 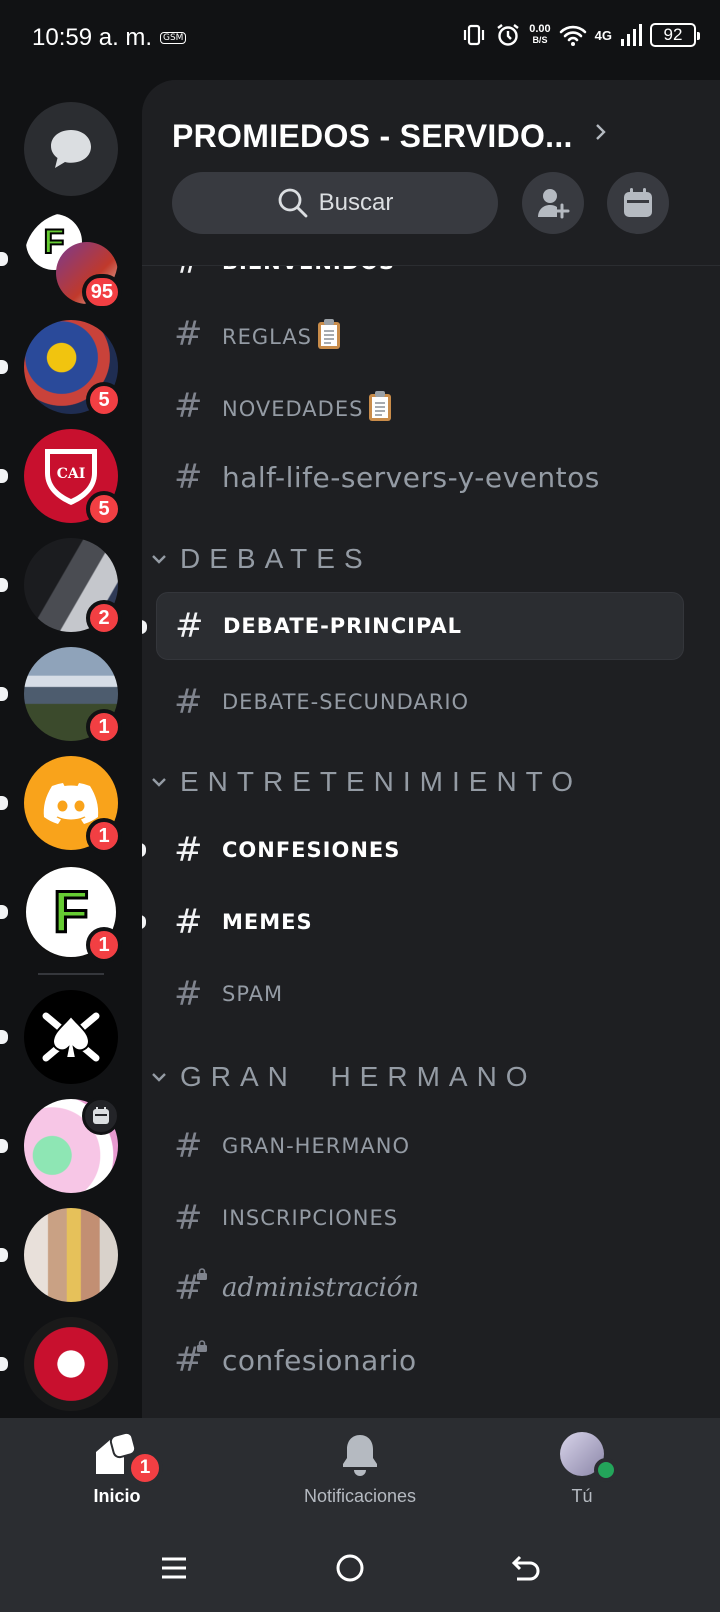 What do you see at coordinates (293, 409) in the screenshot?
I see `channel-name-text: NOVEDADES` at bounding box center [293, 409].